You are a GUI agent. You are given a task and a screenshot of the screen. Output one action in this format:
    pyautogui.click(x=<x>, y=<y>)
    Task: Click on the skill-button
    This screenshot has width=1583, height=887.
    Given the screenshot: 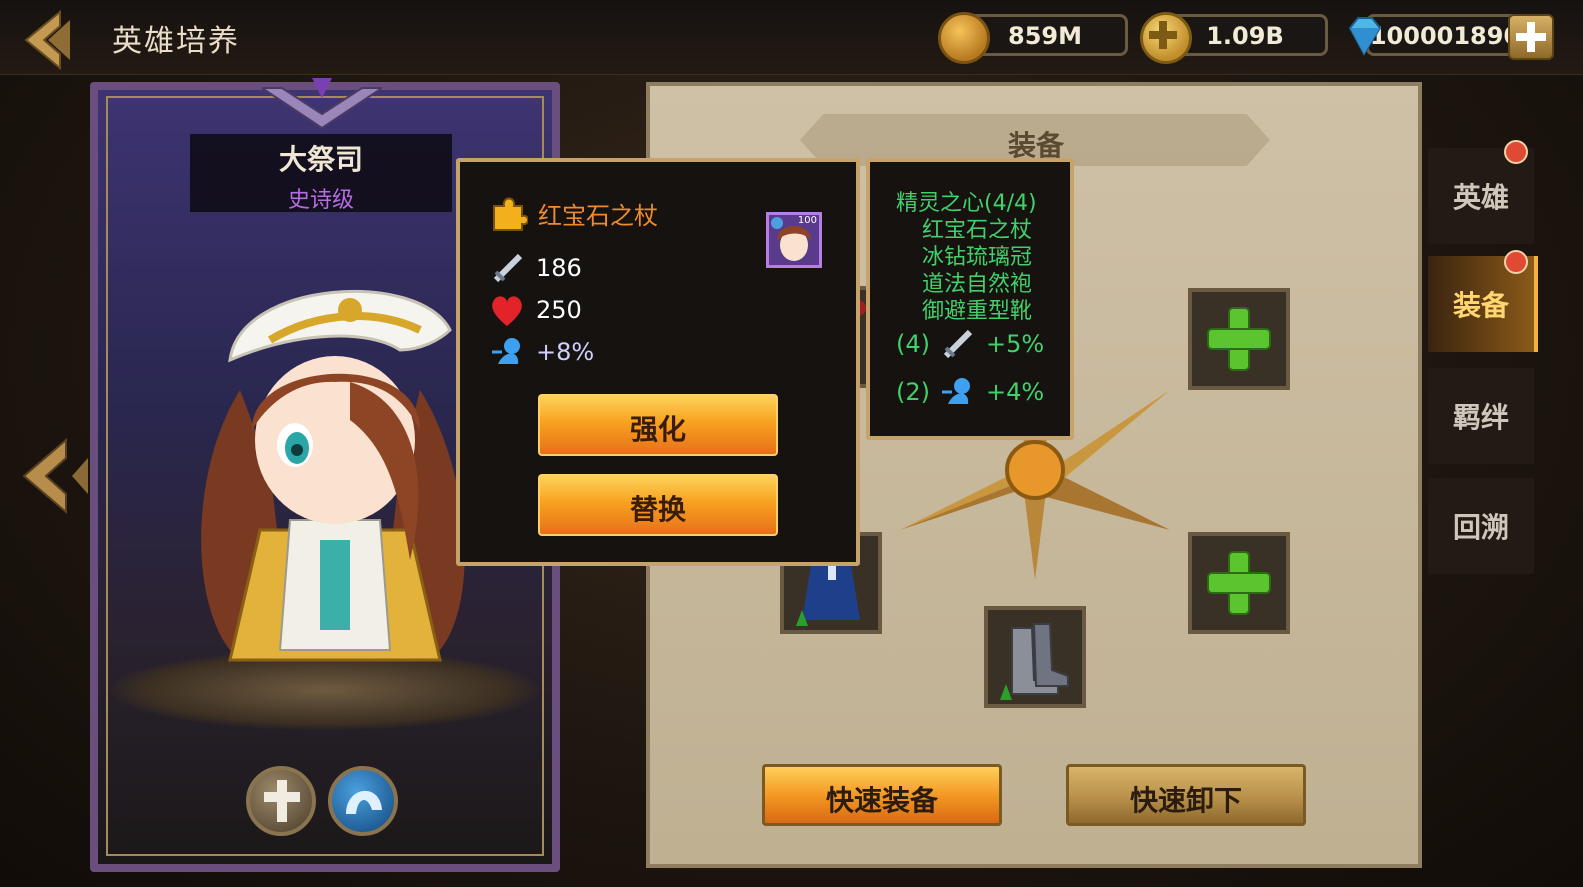 What is the action you would take?
    pyautogui.click(x=363, y=801)
    